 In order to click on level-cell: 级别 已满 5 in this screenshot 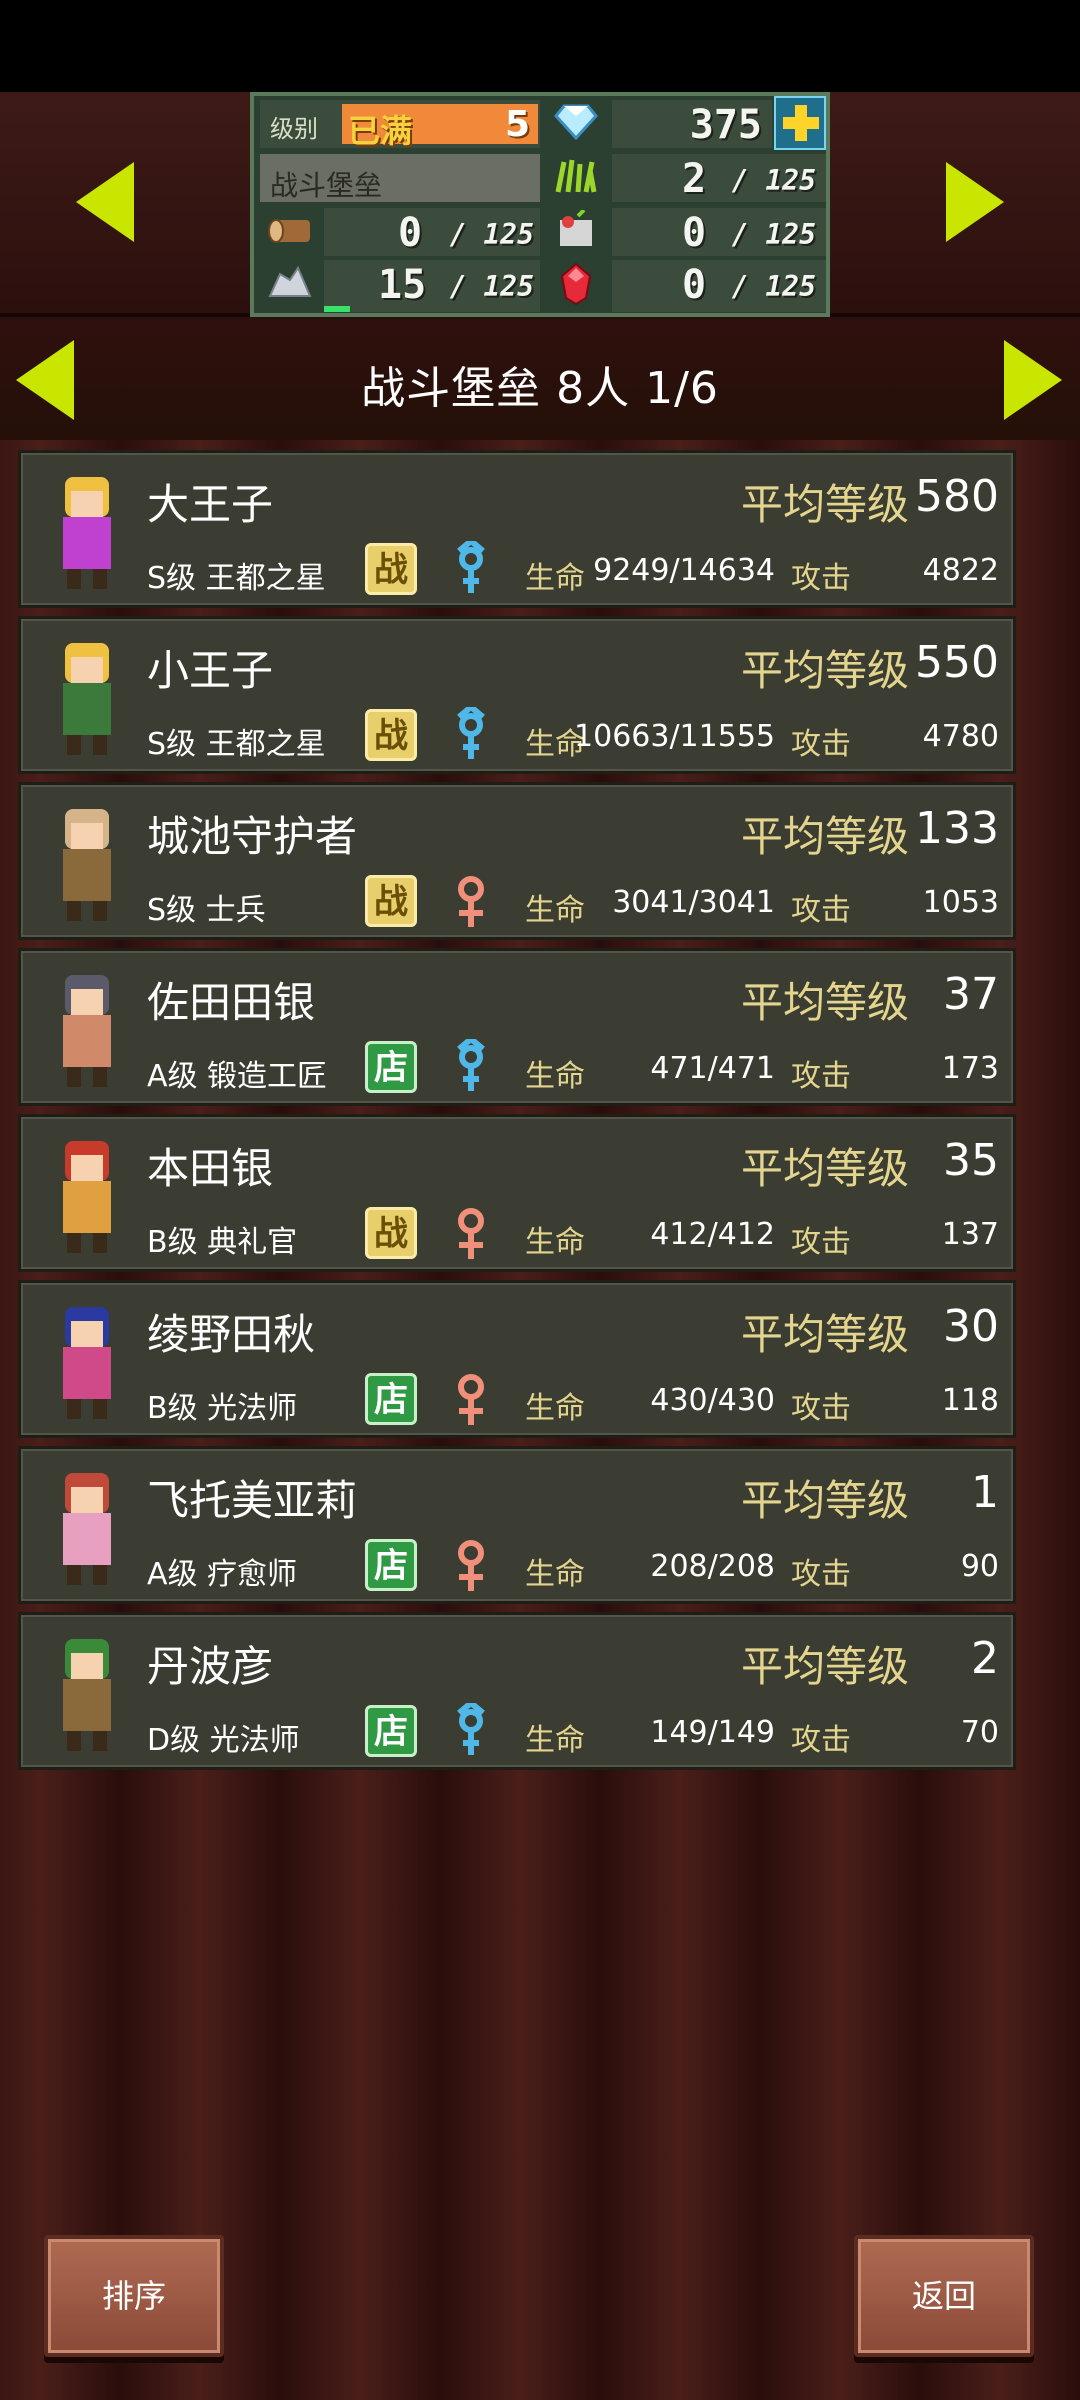, I will do `click(400, 125)`.